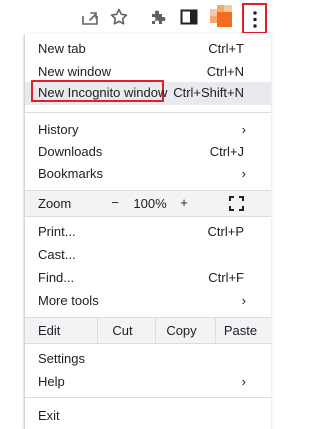 The image size is (320, 429). I want to click on menu-item-label: Exit, so click(49, 415).